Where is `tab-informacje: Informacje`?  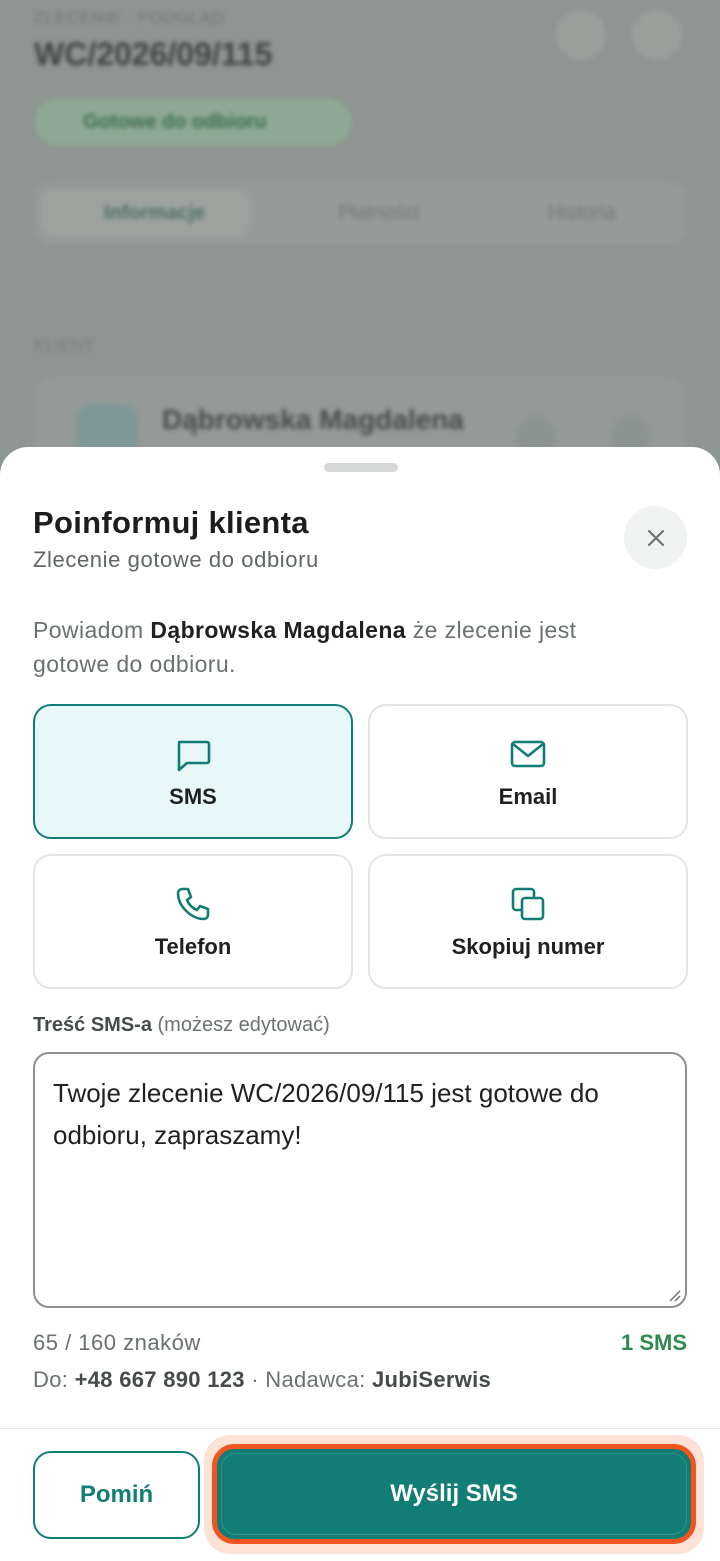
tab-informacje: Informacje is located at coordinates (145, 213).